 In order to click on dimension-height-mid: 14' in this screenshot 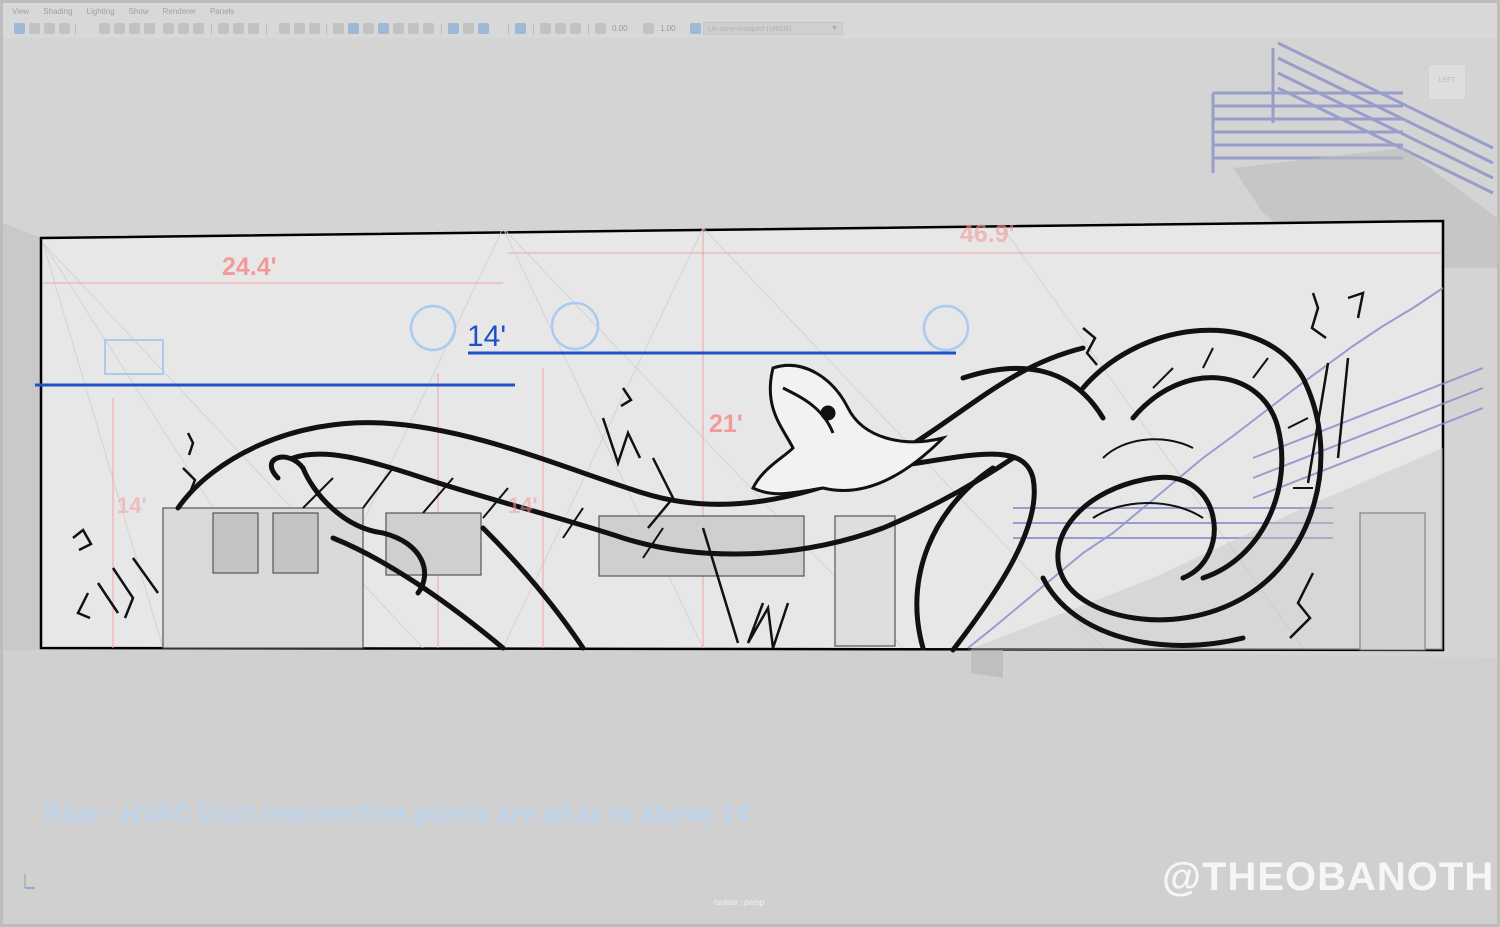, I will do `click(523, 505)`.